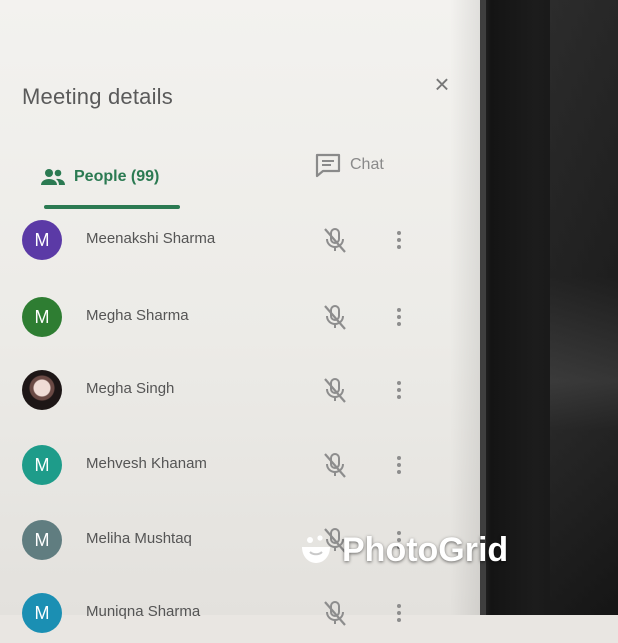  I want to click on active-tab-indicator, so click(112, 207).